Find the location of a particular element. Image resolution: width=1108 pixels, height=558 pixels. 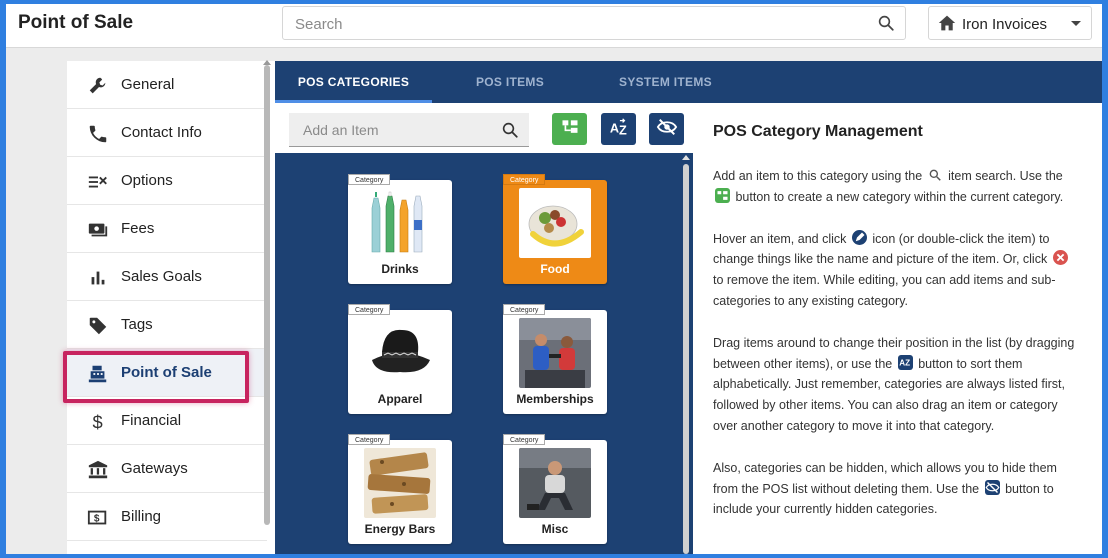

show-hidden-button is located at coordinates (666, 129).